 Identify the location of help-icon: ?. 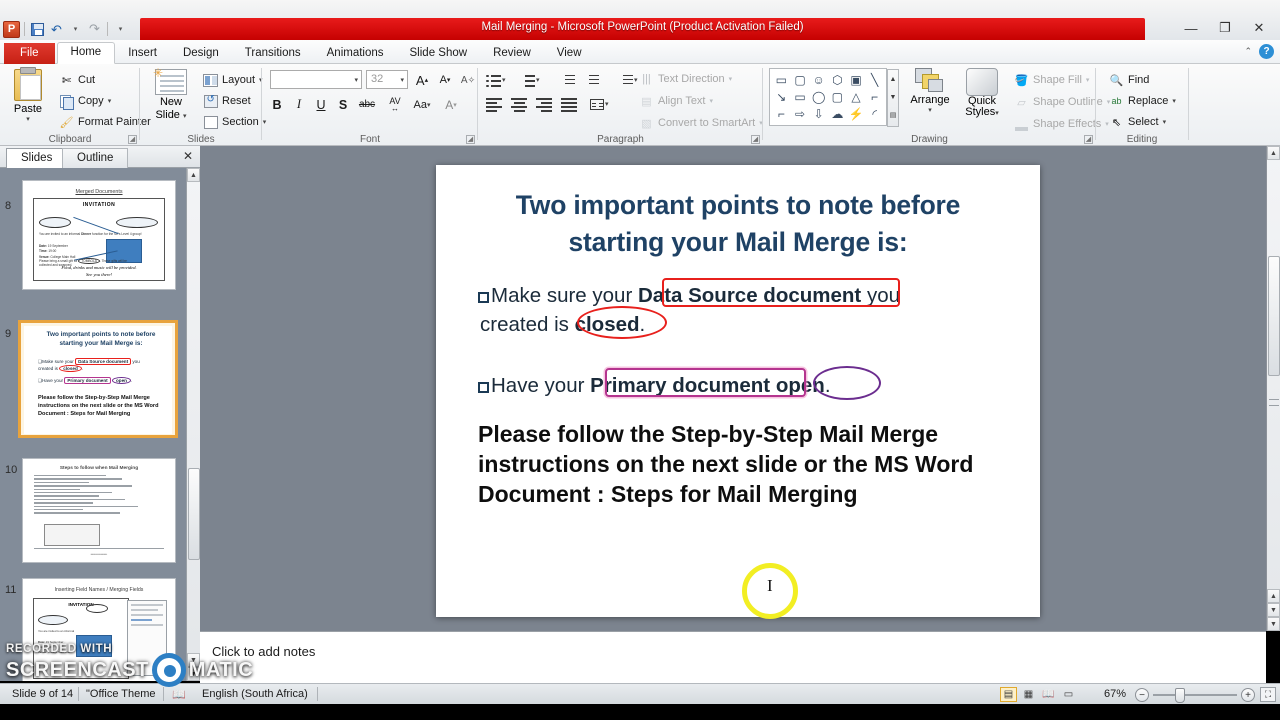
(1266, 51).